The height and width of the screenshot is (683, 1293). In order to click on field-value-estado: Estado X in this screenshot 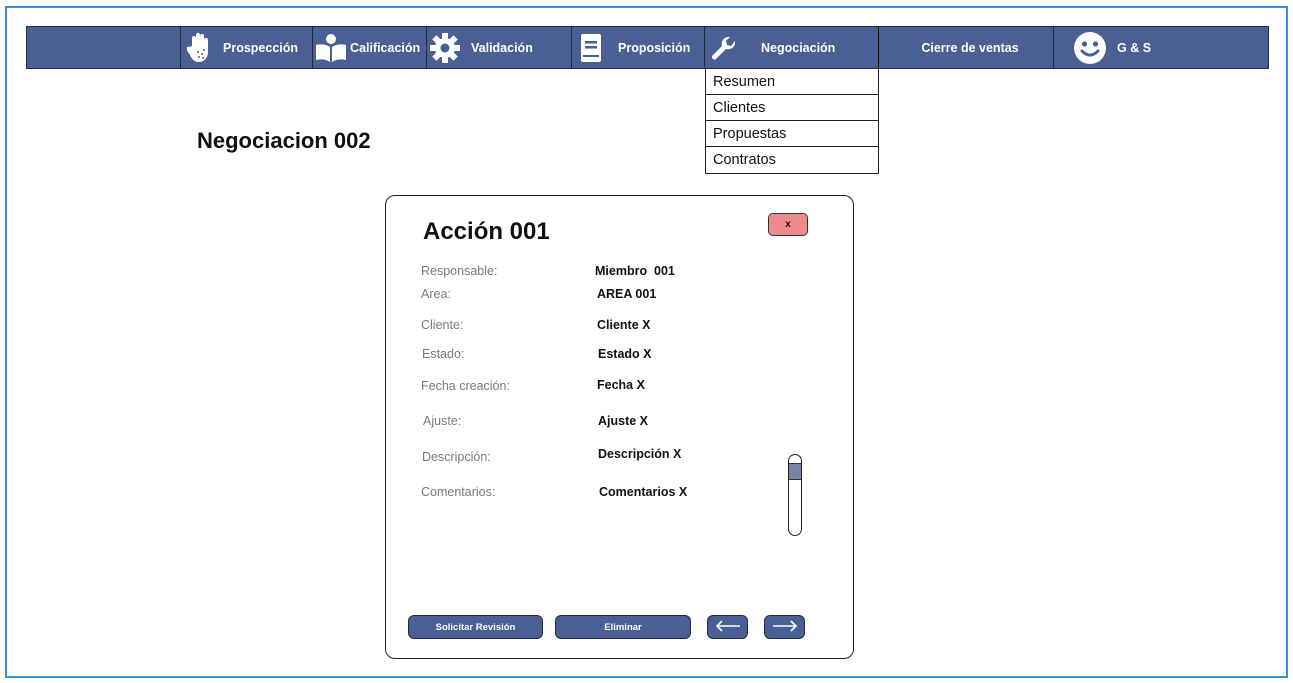, I will do `click(625, 354)`.